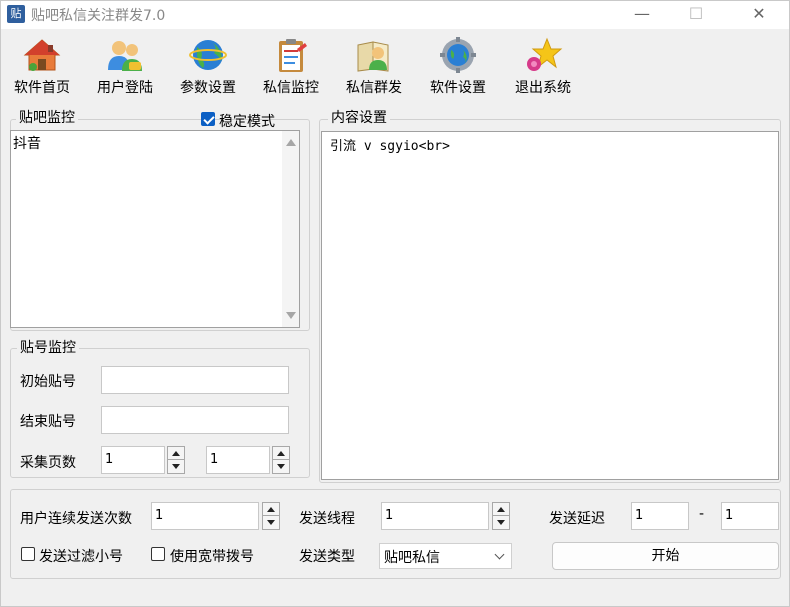 The height and width of the screenshot is (607, 790). I want to click on content-settings-legend: 内容设置, so click(359, 118).